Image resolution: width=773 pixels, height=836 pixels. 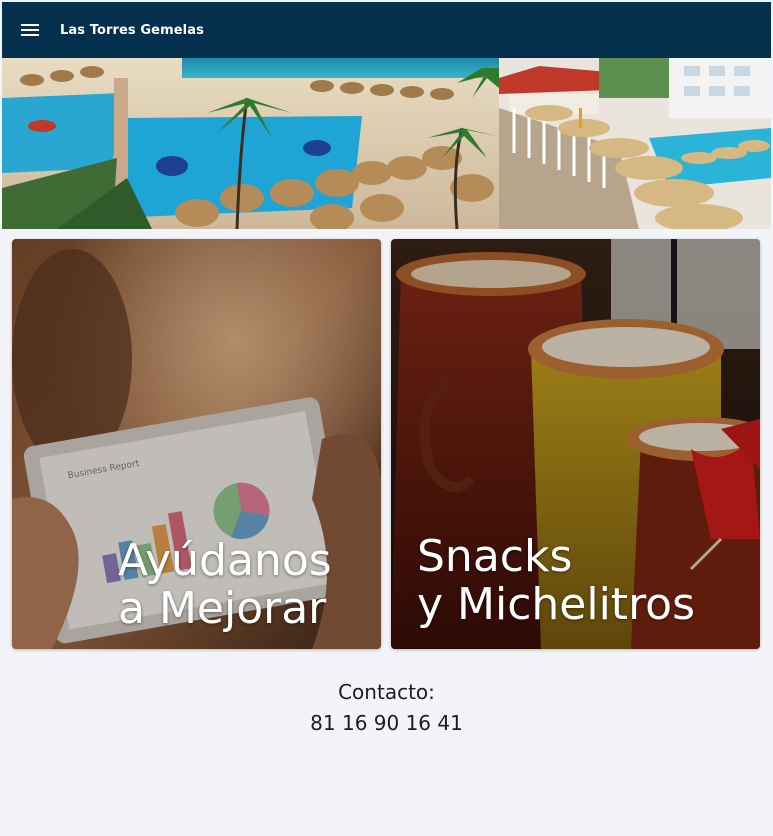 I want to click on feedback-caption-line2: a Mejorar, so click(x=222, y=608).